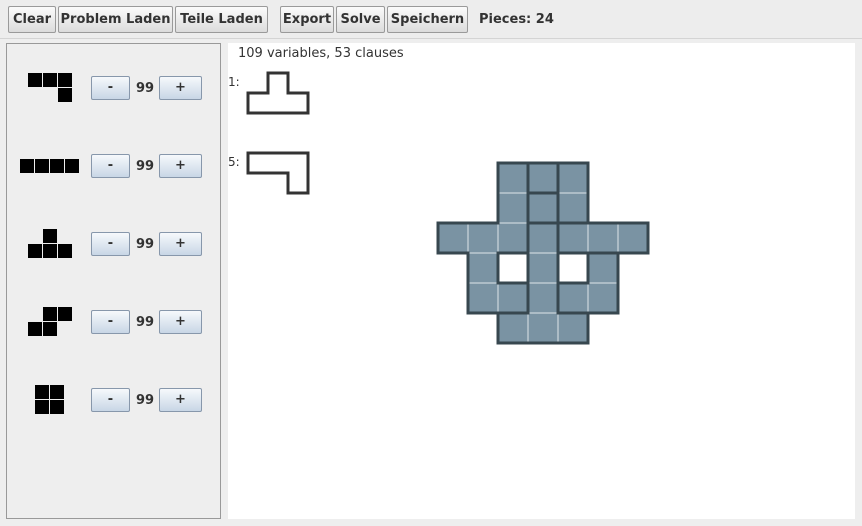 The image size is (862, 526). Describe the element at coordinates (50, 322) in the screenshot. I see `z-tetromino-icon` at that location.